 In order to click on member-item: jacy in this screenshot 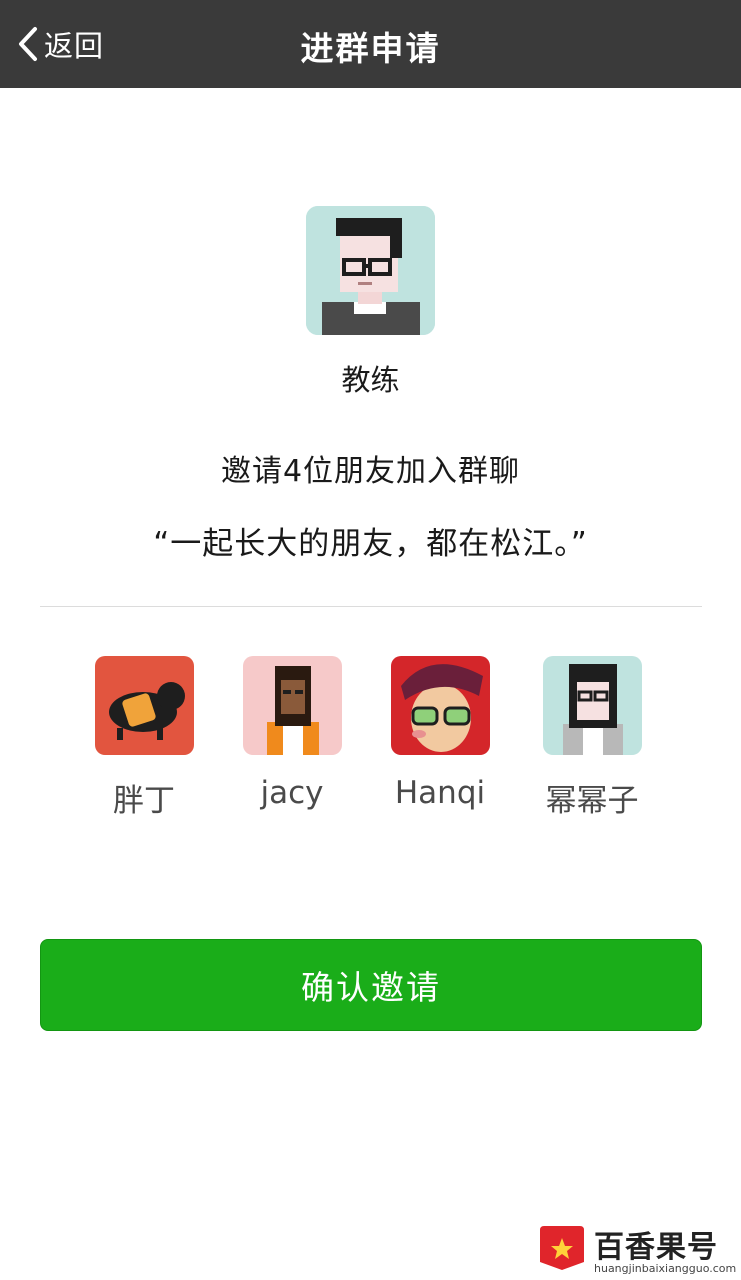, I will do `click(292, 733)`.